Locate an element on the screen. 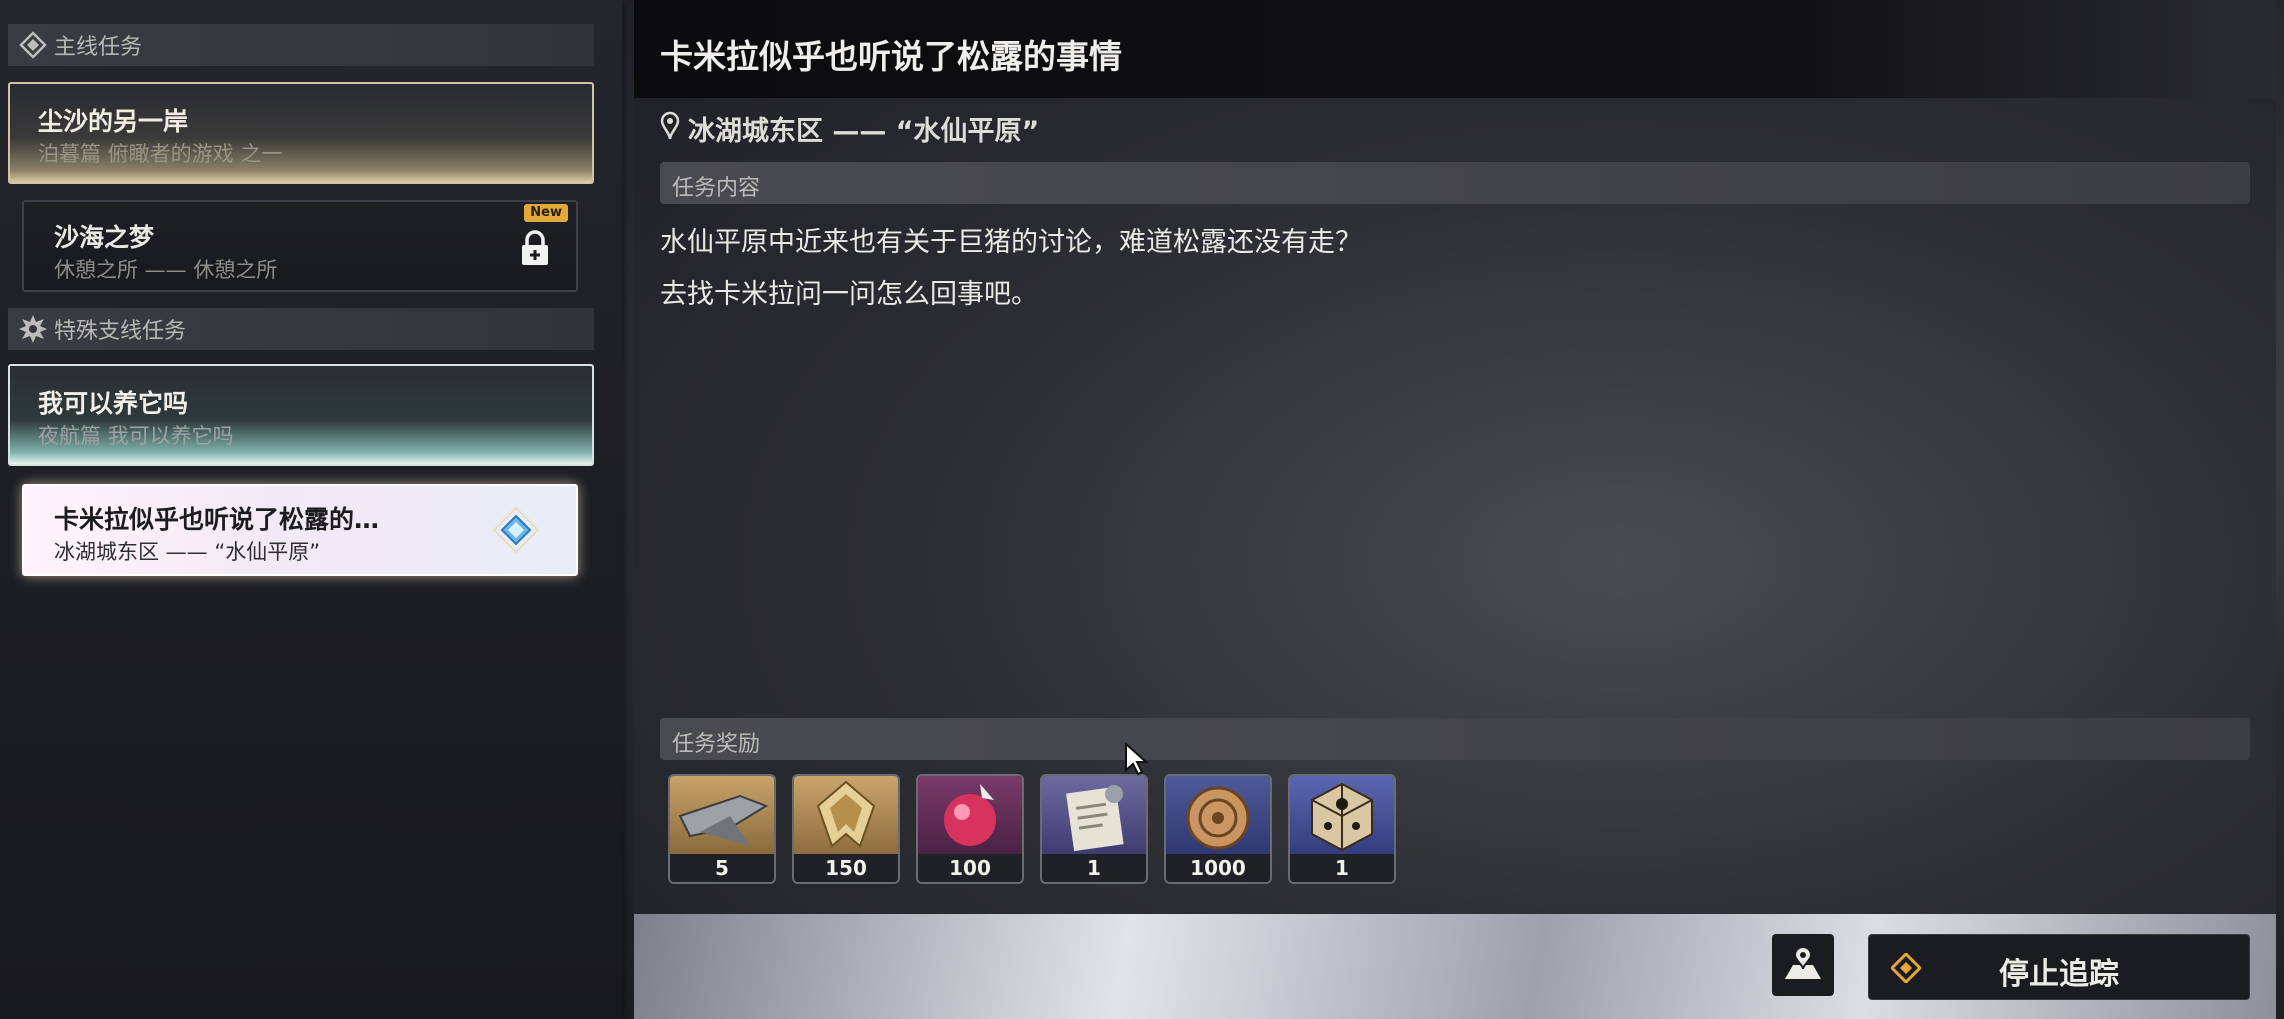  bronze-coin-icon is located at coordinates (1218, 815).